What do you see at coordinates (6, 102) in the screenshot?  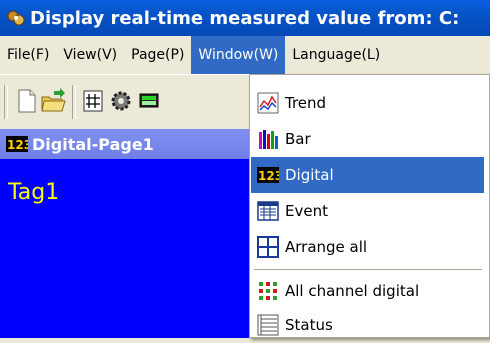 I see `toolbar-grip` at bounding box center [6, 102].